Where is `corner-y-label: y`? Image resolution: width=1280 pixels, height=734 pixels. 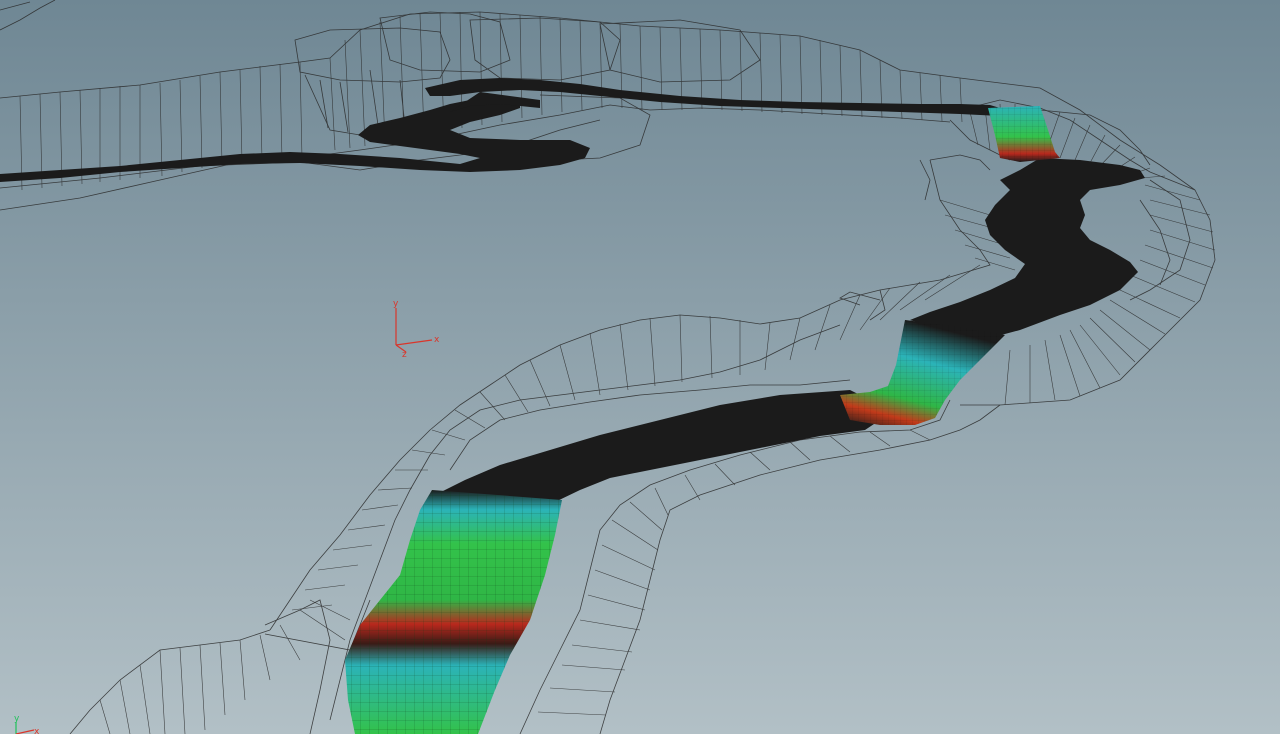 corner-y-label: y is located at coordinates (17, 719).